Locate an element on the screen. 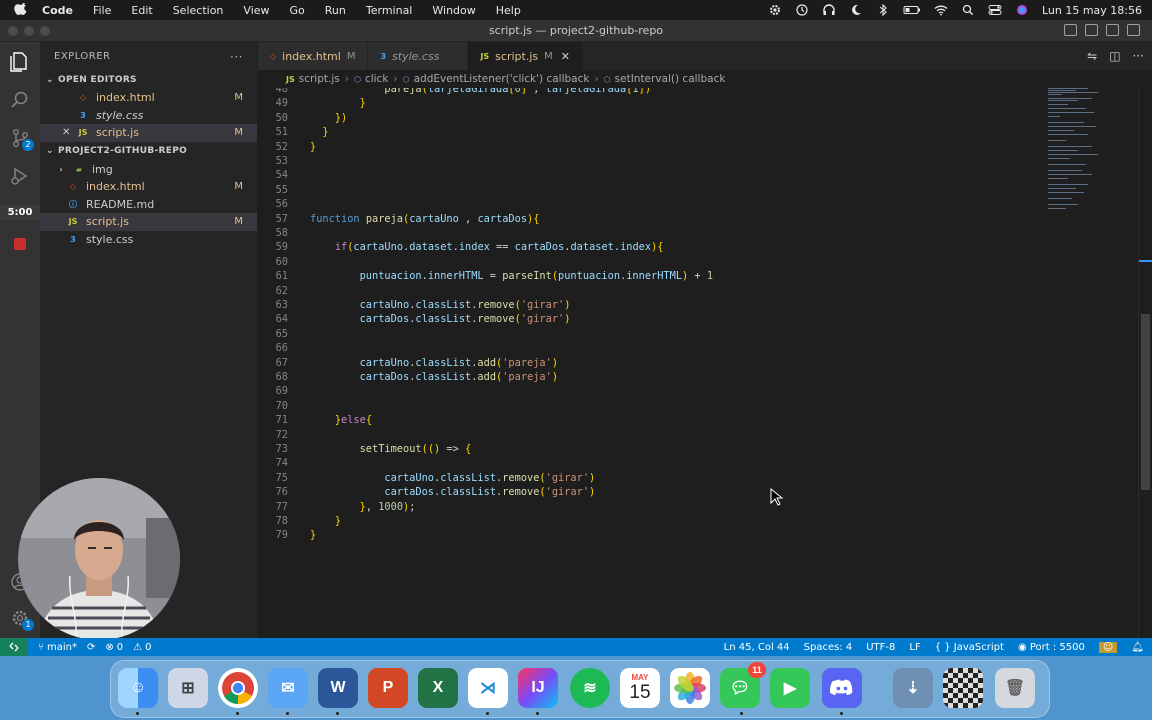 The height and width of the screenshot is (720, 1152). minimap is located at coordinates (1074, 158).